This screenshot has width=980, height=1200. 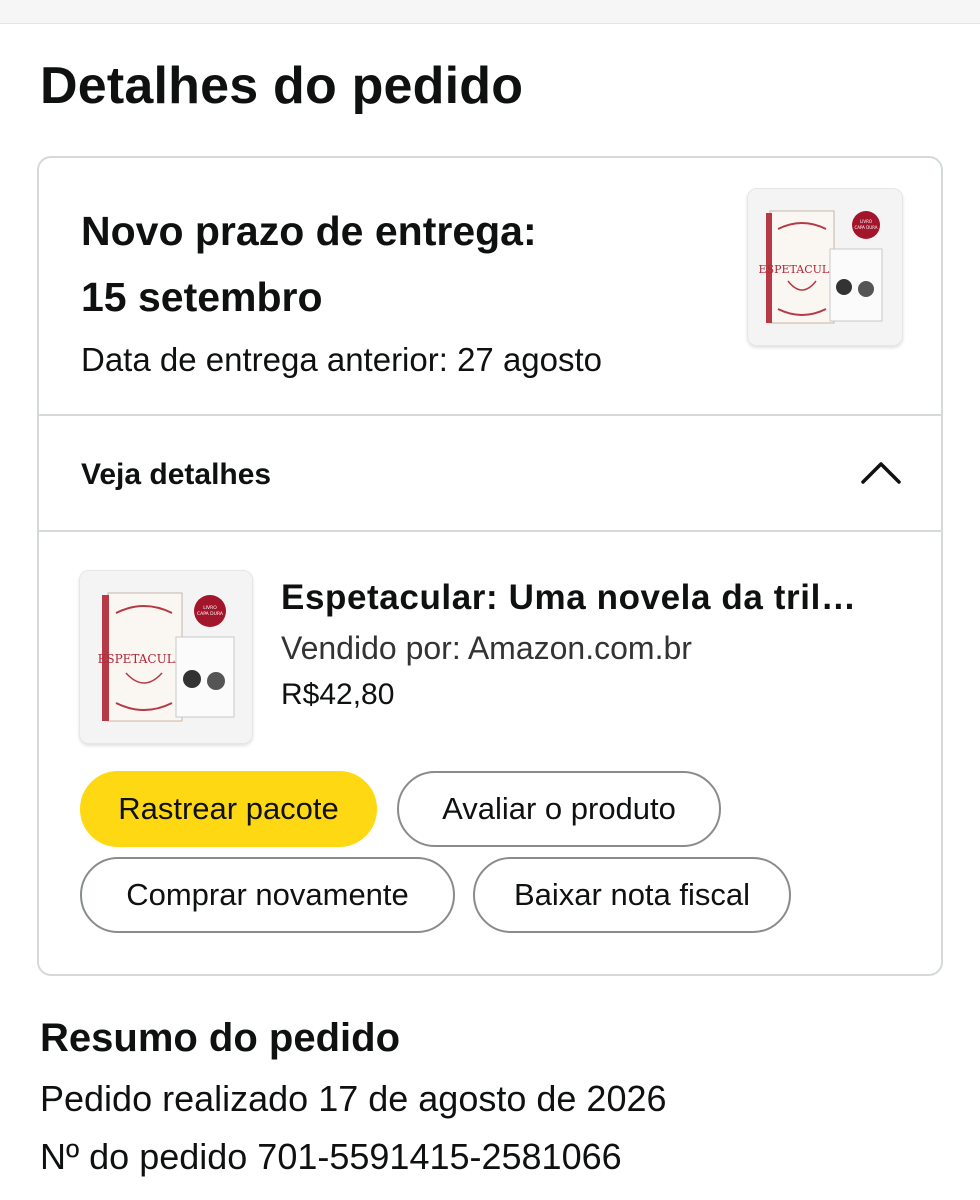 I want to click on item-price: R$42,80, so click(x=338, y=694).